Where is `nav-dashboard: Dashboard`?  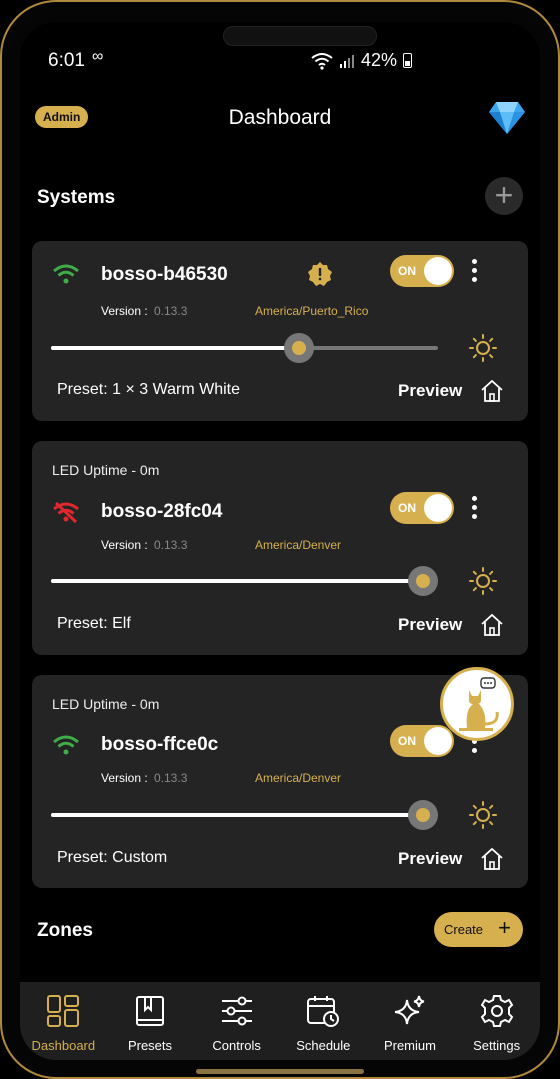
nav-dashboard: Dashboard is located at coordinates (63, 1017).